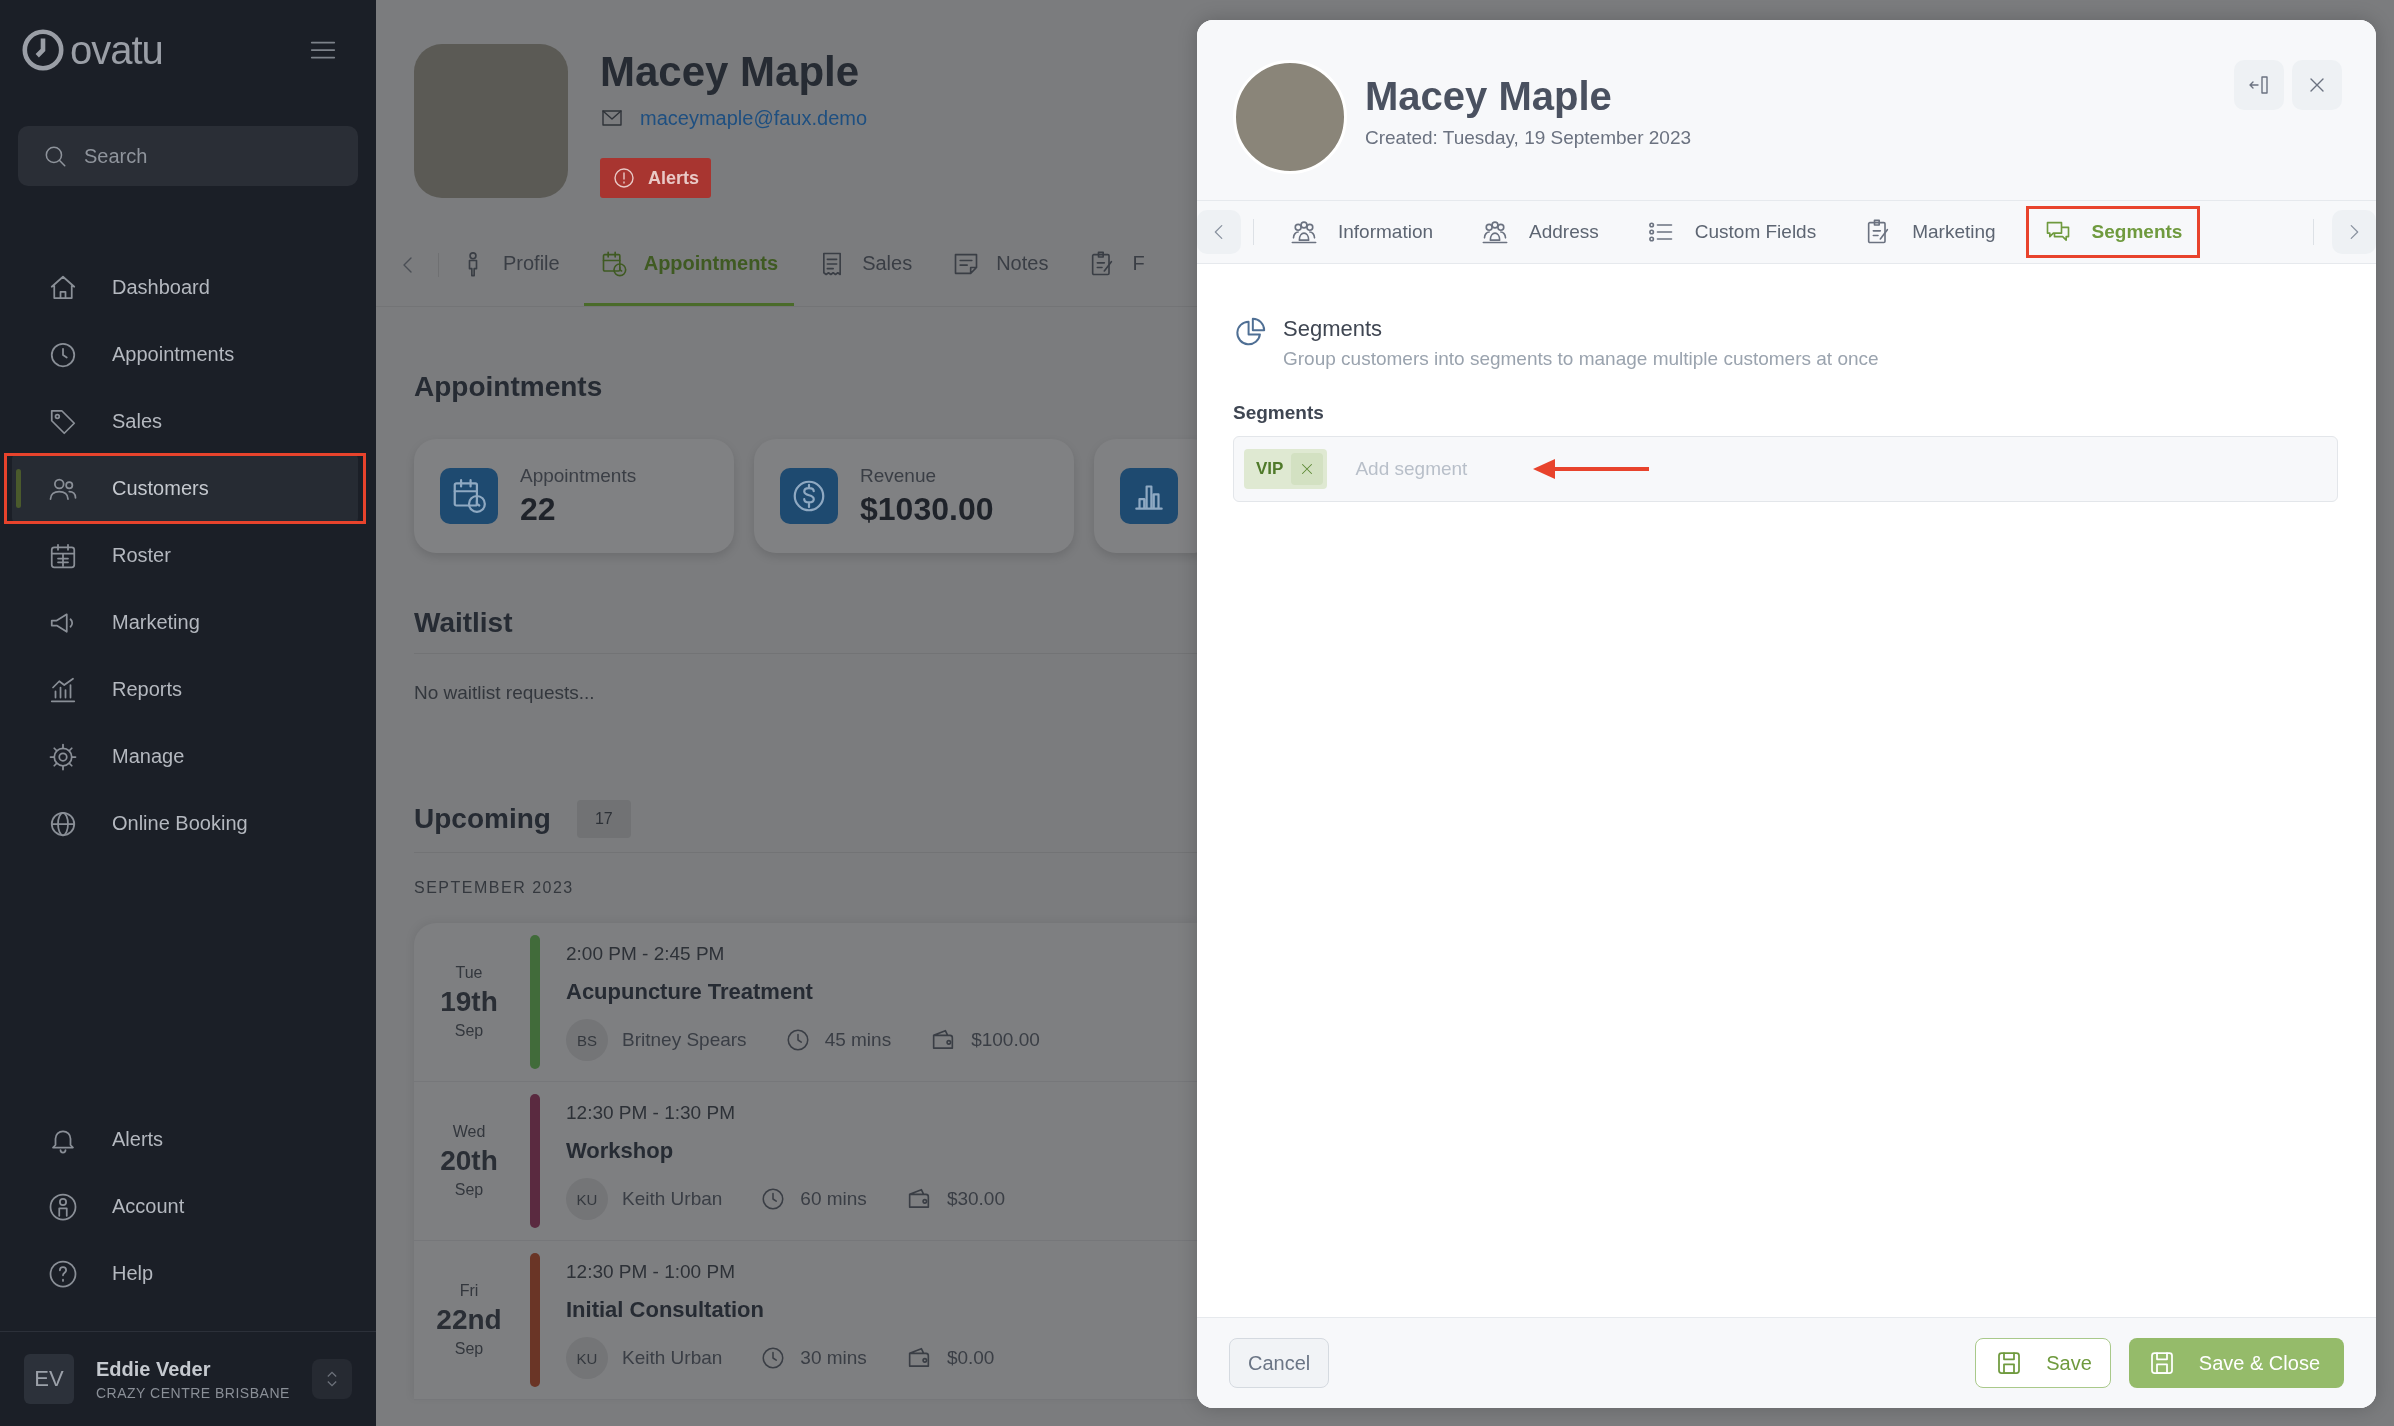 The image size is (2394, 1426). I want to click on section-heading: Upcoming, so click(482, 819).